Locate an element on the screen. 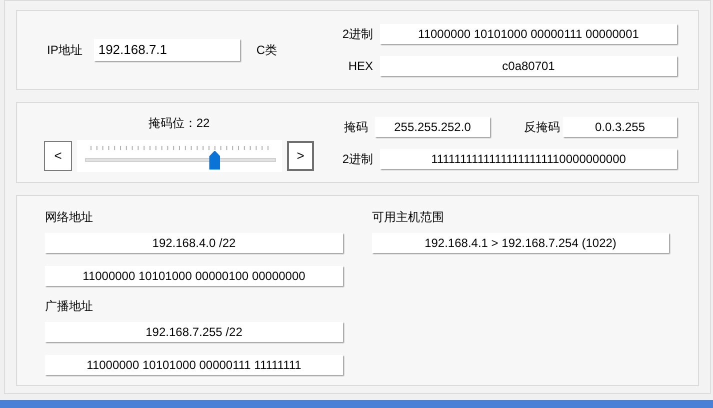 Image resolution: width=713 pixels, height=408 pixels. field-label: 网络地址 is located at coordinates (69, 217).